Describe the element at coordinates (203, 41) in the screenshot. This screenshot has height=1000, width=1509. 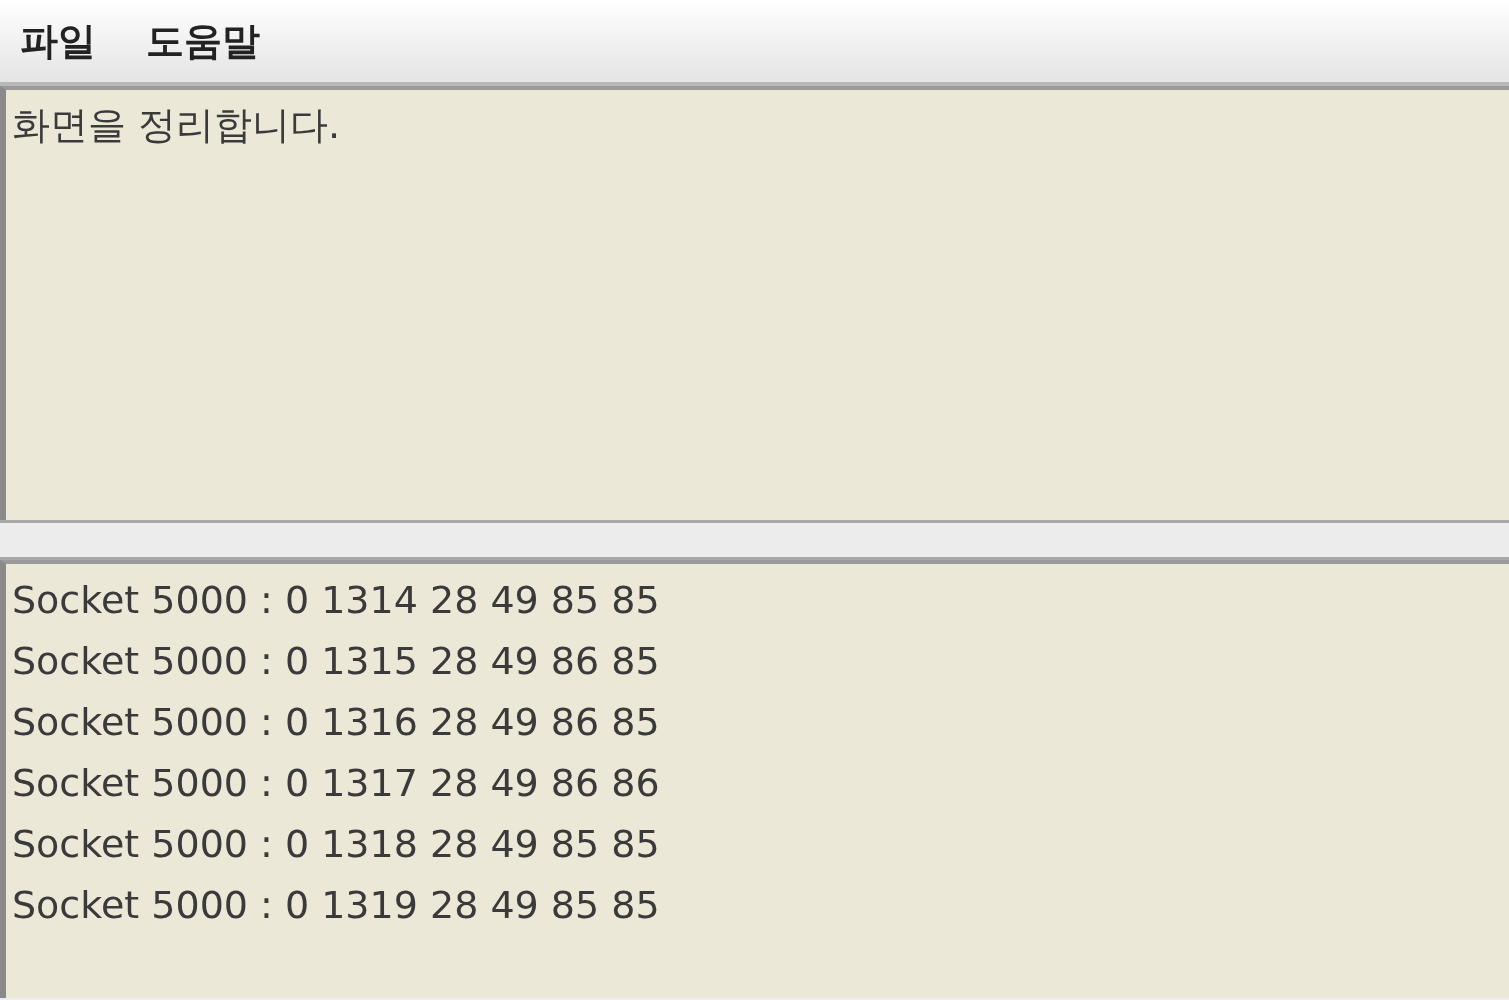
I see `menu-item: 도움말` at that location.